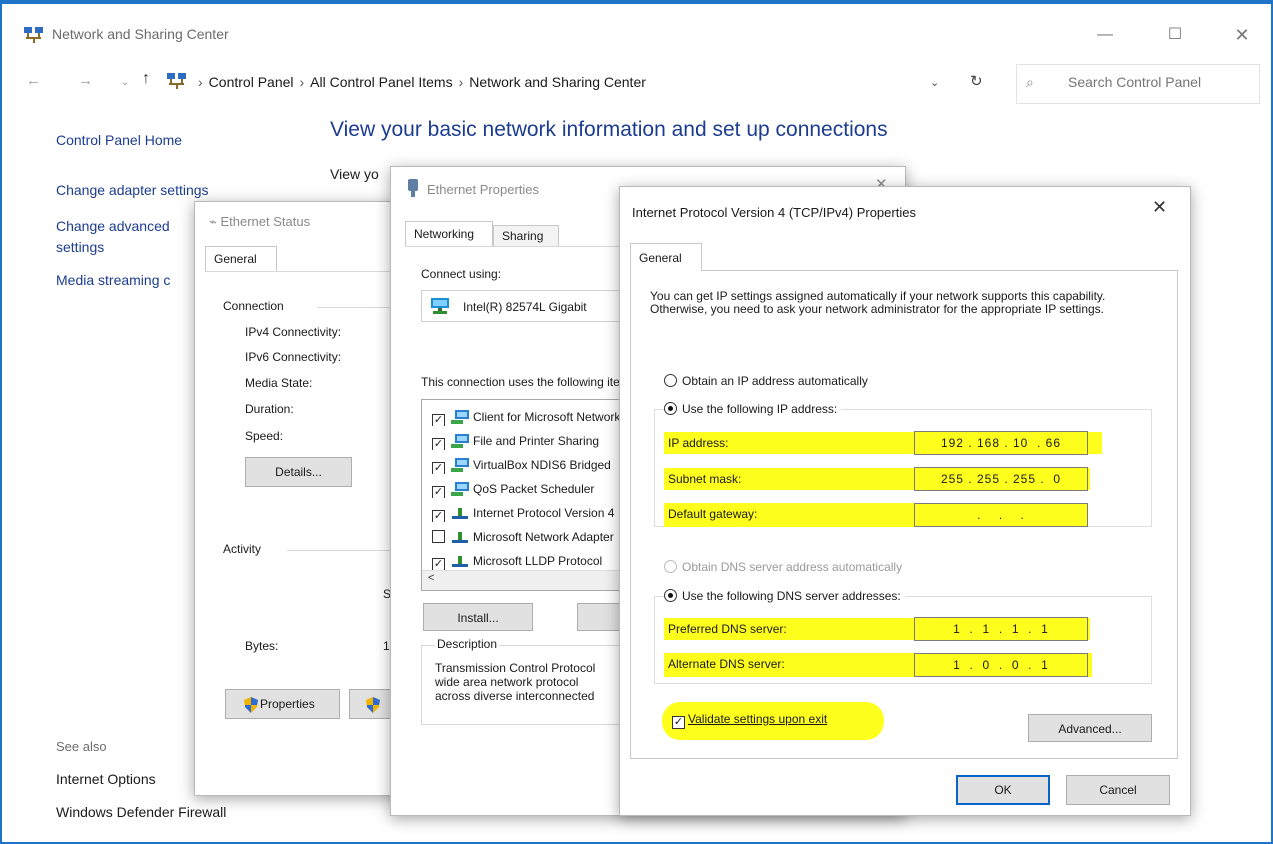 Image resolution: width=1273 pixels, height=844 pixels. Describe the element at coordinates (1001, 443) in the screenshot. I see `ip-address-field: 192 . 168 . 10 . 66` at that location.